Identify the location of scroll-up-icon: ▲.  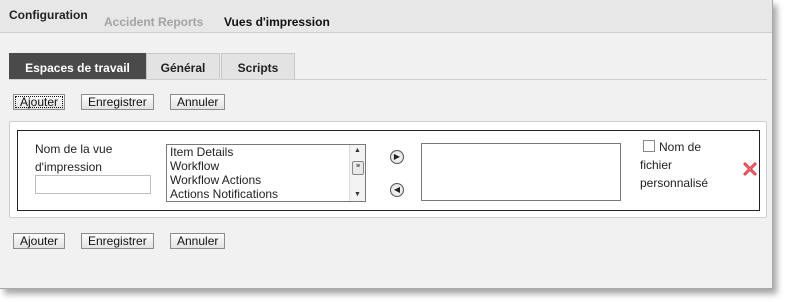
(357, 151).